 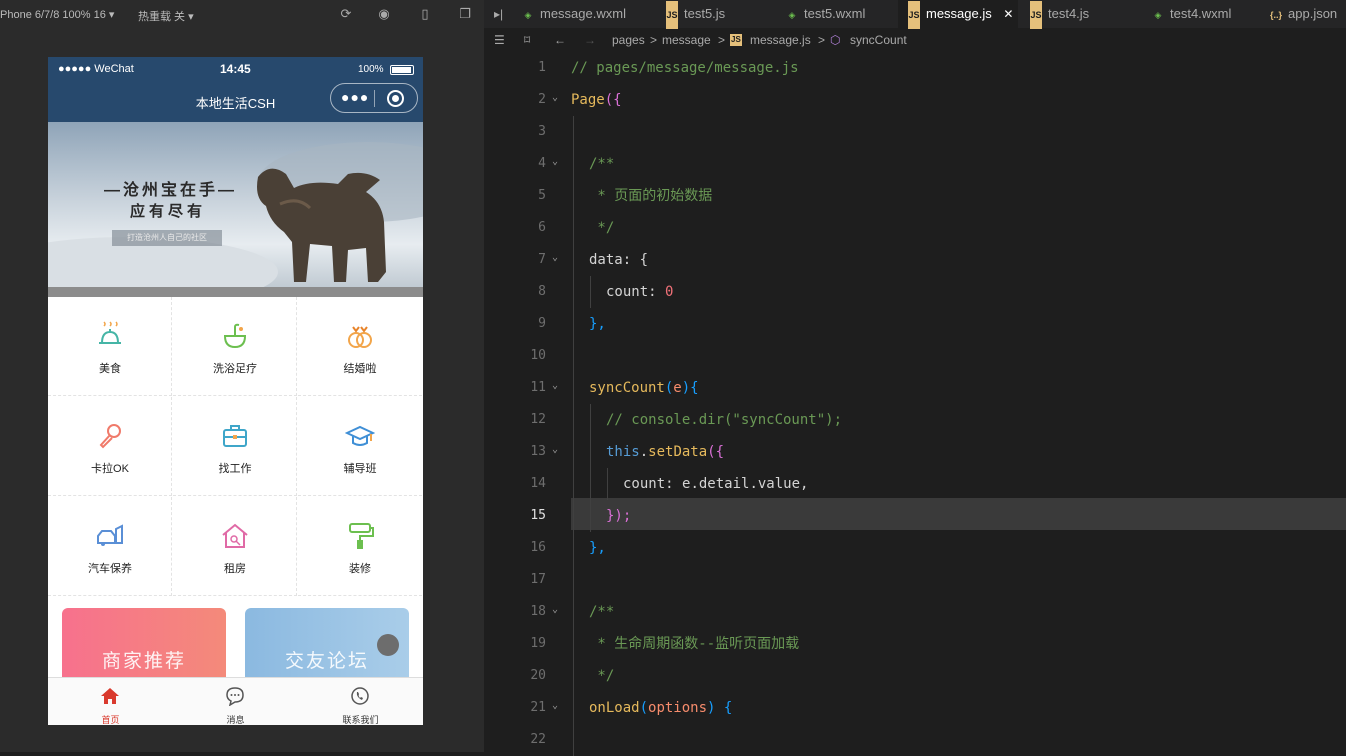 I want to click on tab-label: message.js, so click(x=959, y=13).